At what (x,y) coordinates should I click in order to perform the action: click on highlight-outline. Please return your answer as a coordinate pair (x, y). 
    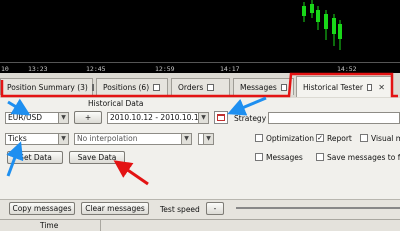
    Looking at the image, I should click on (199, 85).